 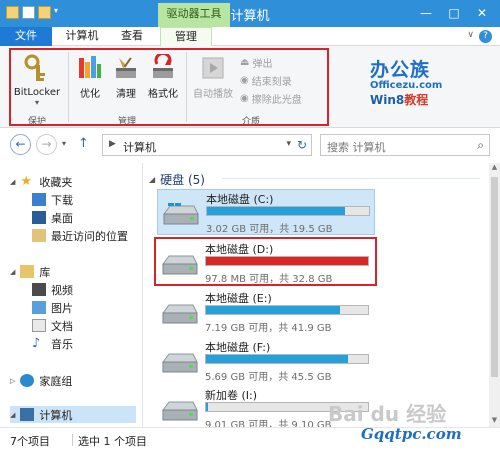 I want to click on nav-favorites-label: 收藏夹, so click(x=56, y=182).